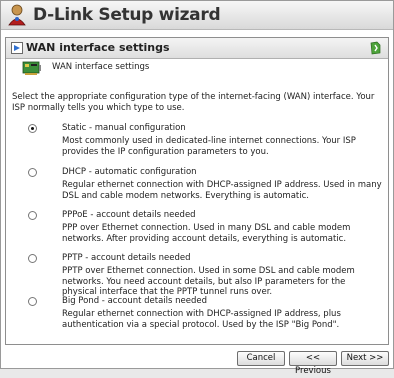 The width and height of the screenshot is (394, 378). Describe the element at coordinates (129, 215) in the screenshot. I see `option-label: PPPoE - account details needed` at that location.